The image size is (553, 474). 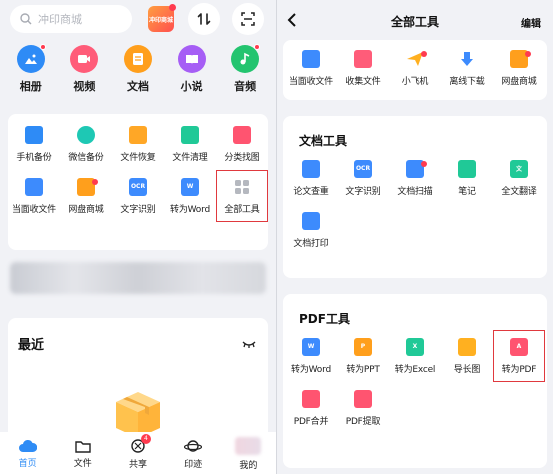 What do you see at coordinates (84, 86) in the screenshot?
I see `category-label: 视频` at bounding box center [84, 86].